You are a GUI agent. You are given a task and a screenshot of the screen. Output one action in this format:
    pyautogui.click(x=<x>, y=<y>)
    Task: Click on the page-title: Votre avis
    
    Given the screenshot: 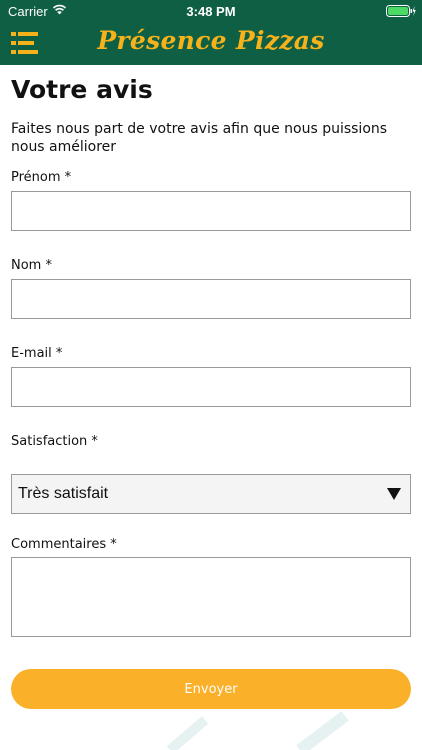 What is the action you would take?
    pyautogui.click(x=82, y=89)
    